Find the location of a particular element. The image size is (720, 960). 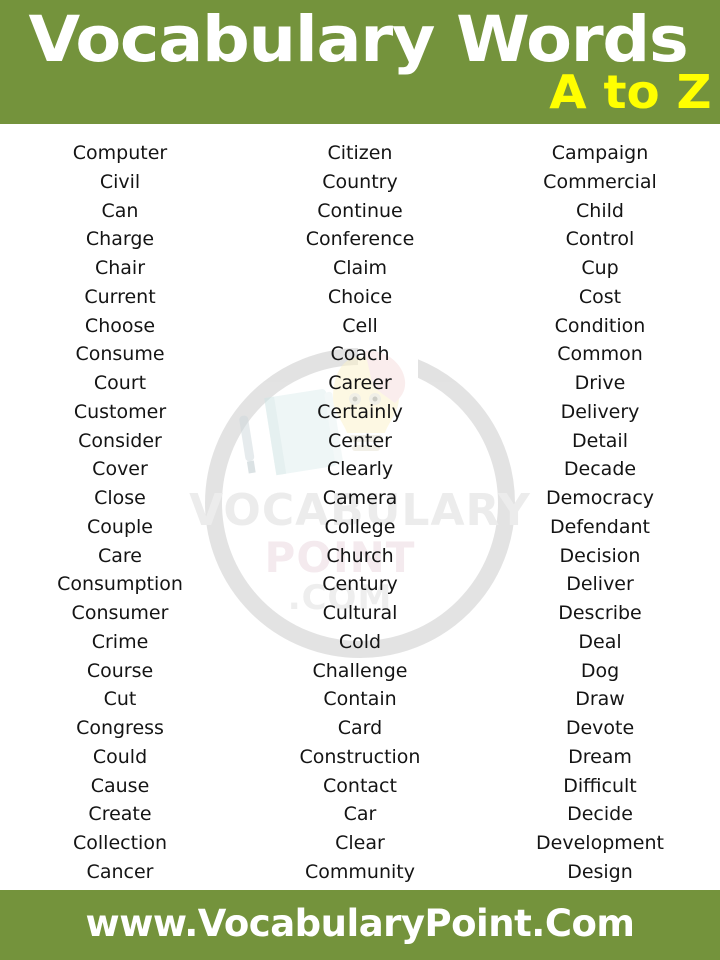

word-item: Claim is located at coordinates (360, 268).